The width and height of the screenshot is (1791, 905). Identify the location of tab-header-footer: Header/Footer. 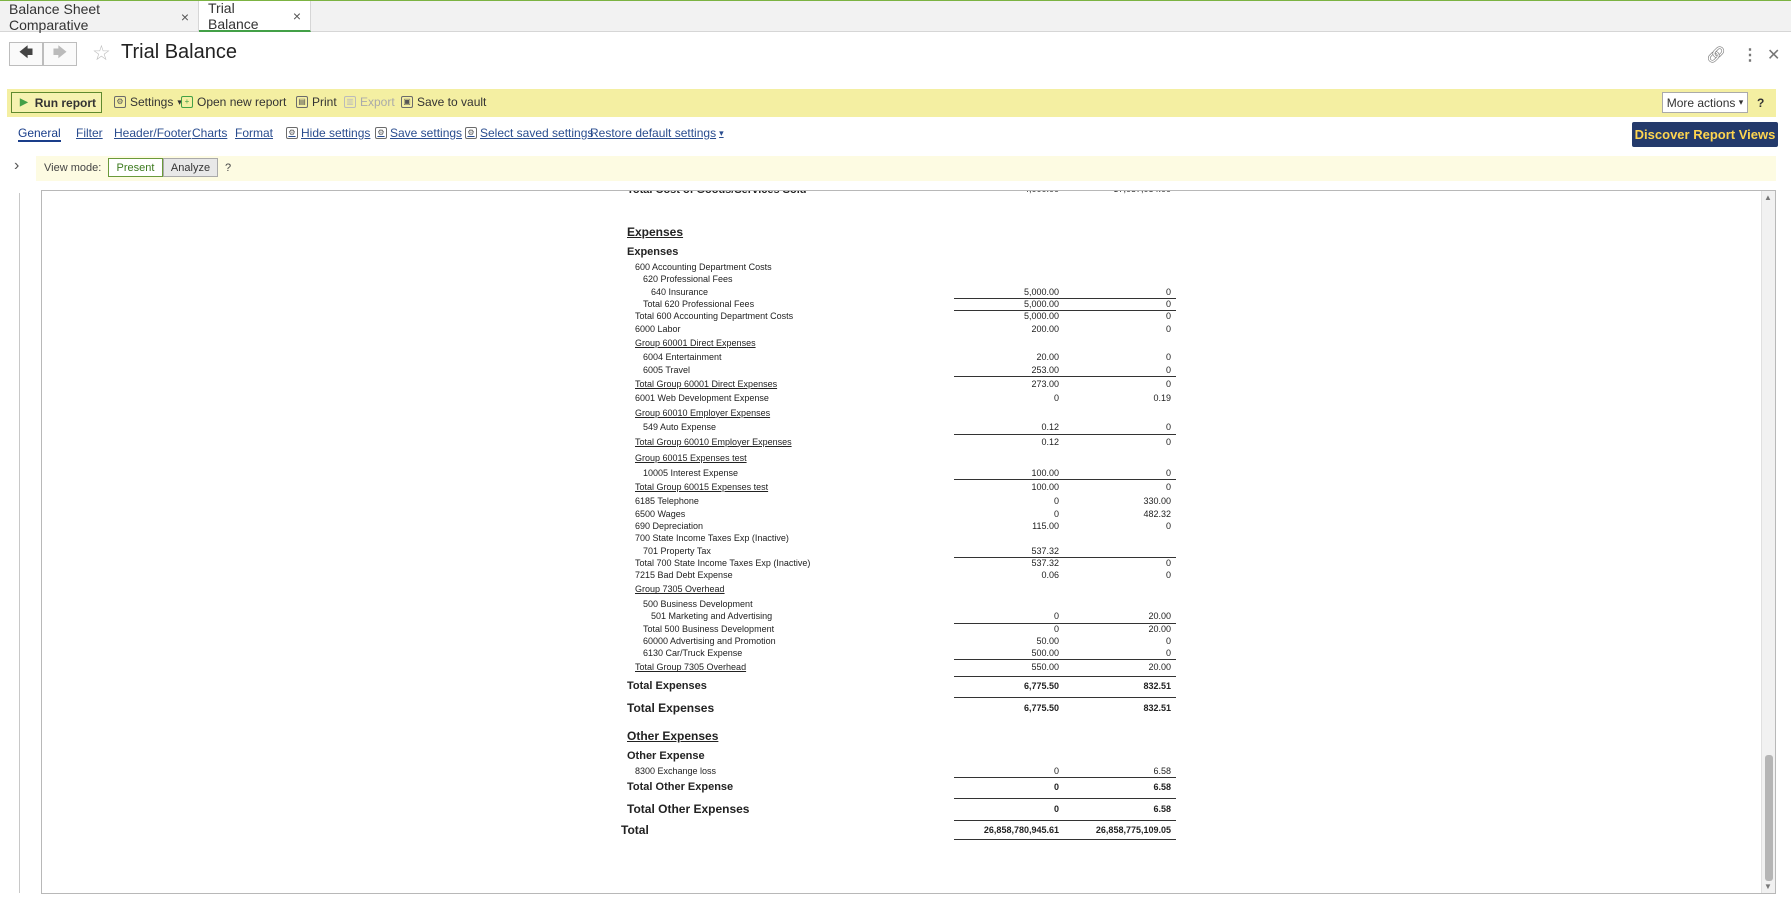
(152, 133).